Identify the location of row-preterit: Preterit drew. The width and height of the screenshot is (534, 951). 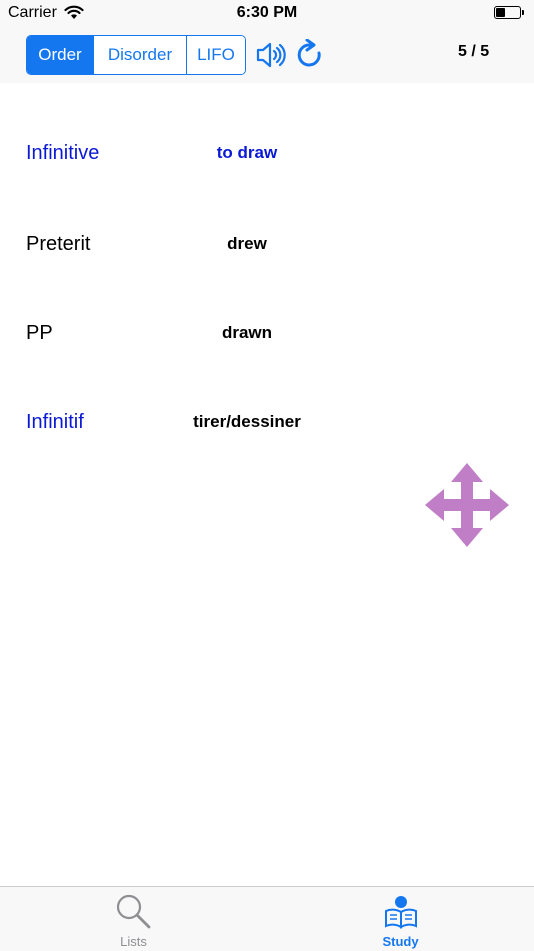
(267, 244).